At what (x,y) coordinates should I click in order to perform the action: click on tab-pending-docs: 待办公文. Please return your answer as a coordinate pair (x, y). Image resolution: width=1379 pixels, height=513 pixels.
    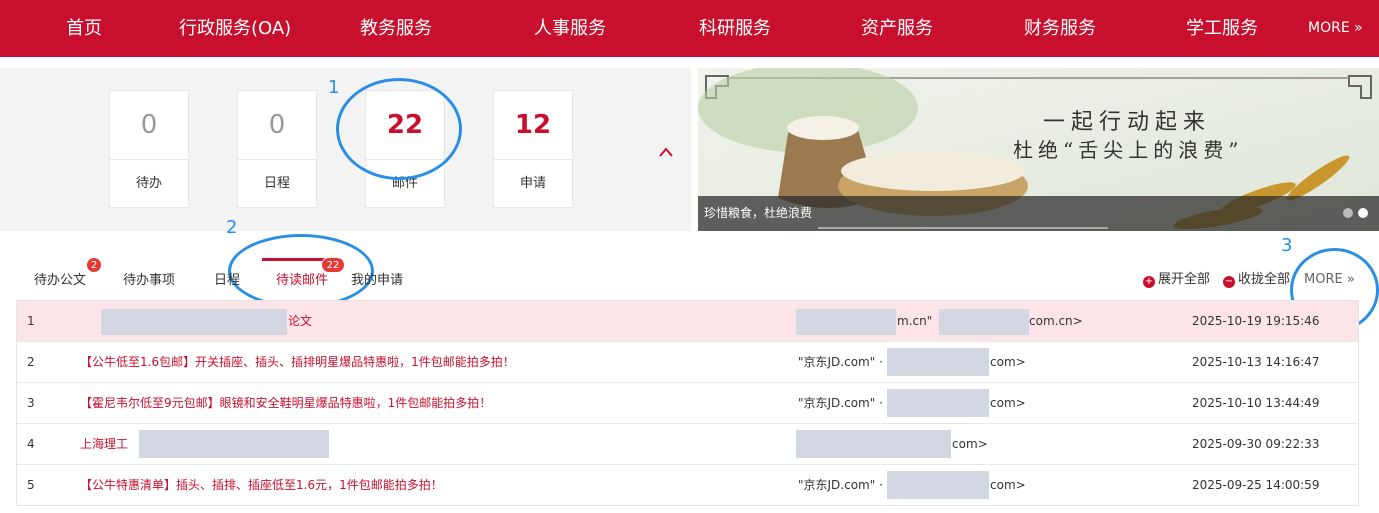
    Looking at the image, I should click on (60, 281).